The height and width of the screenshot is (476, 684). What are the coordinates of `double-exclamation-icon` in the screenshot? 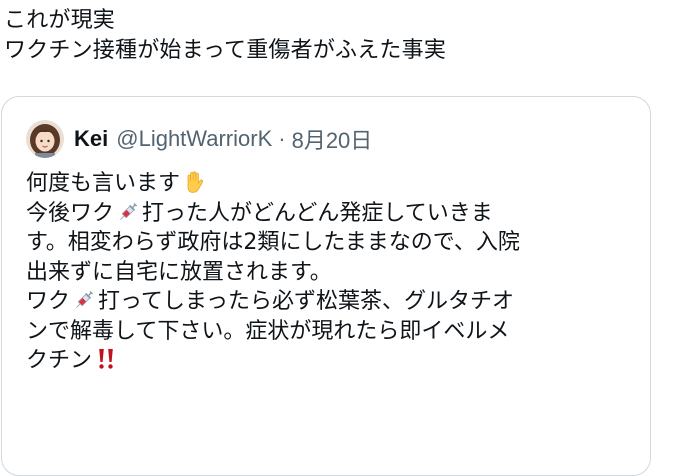 It's located at (106, 359).